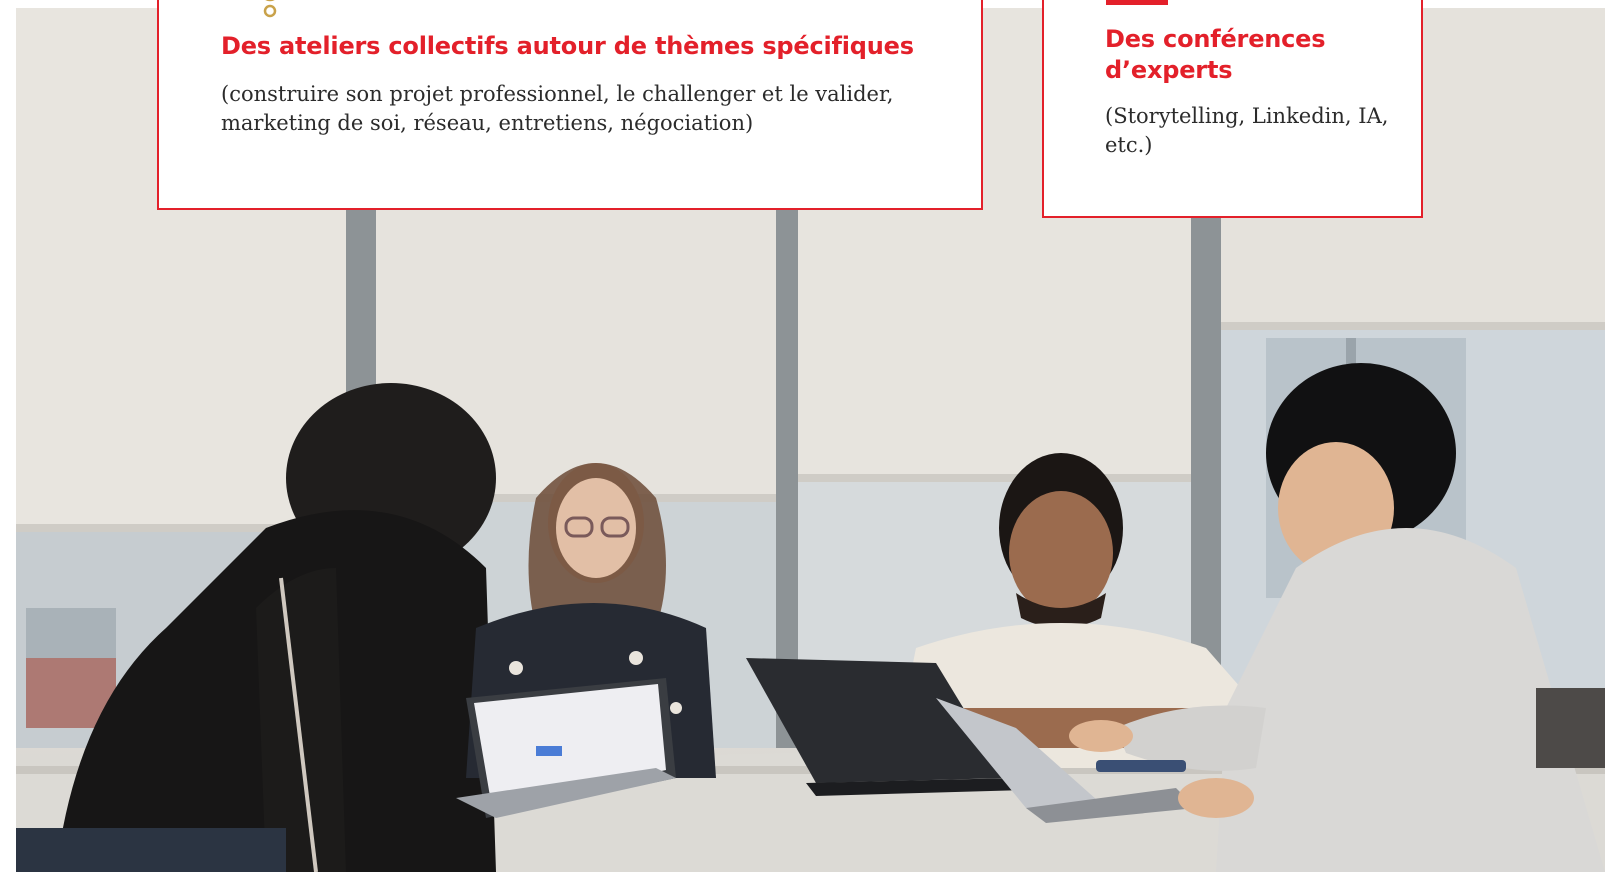 Image resolution: width=1605 pixels, height=872 pixels. Describe the element at coordinates (1247, 130) in the screenshot. I see `conferences-description: (Storytelling, Linkedin, IA, etc.)` at that location.